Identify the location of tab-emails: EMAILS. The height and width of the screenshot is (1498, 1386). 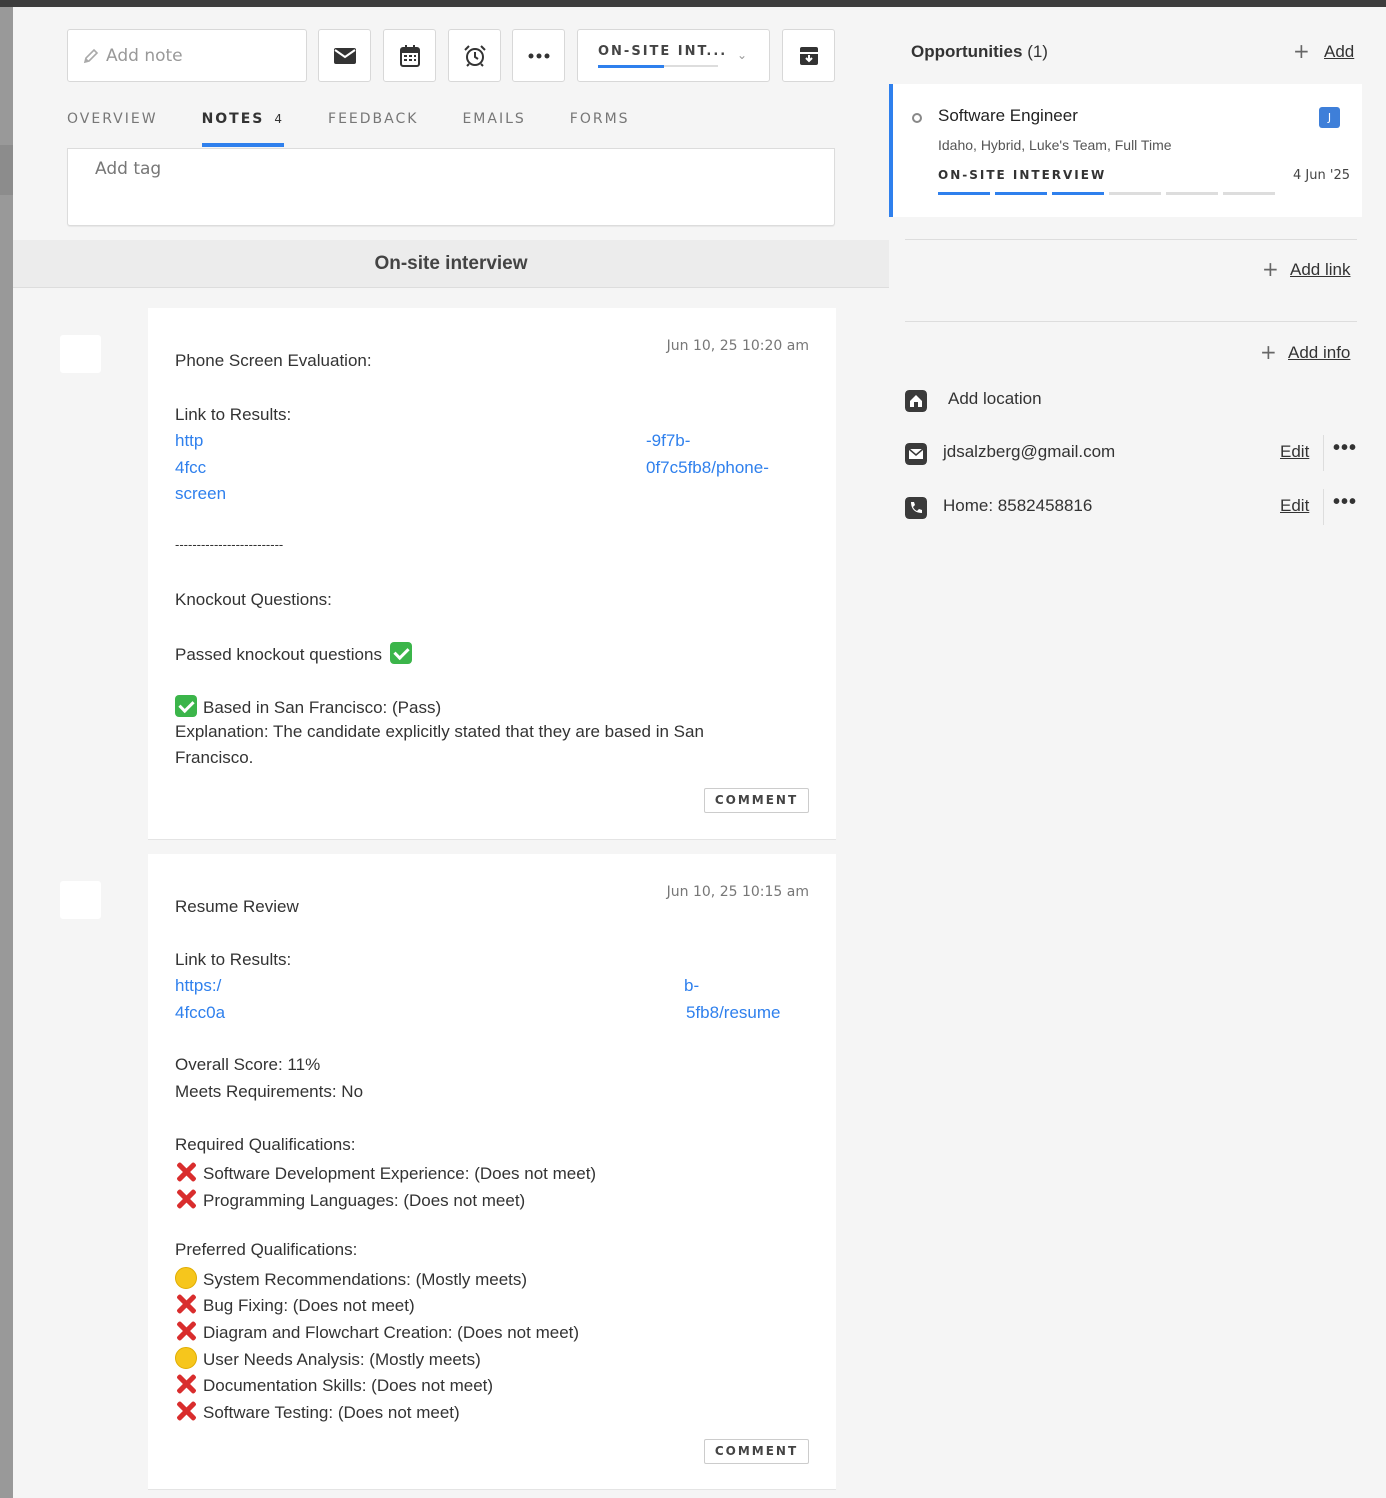
(493, 127).